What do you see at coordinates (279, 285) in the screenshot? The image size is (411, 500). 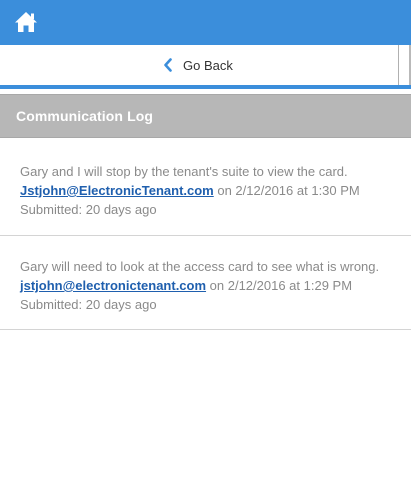 I see `log-timestamp: on 2/12/2016 at 1:29 PM` at bounding box center [279, 285].